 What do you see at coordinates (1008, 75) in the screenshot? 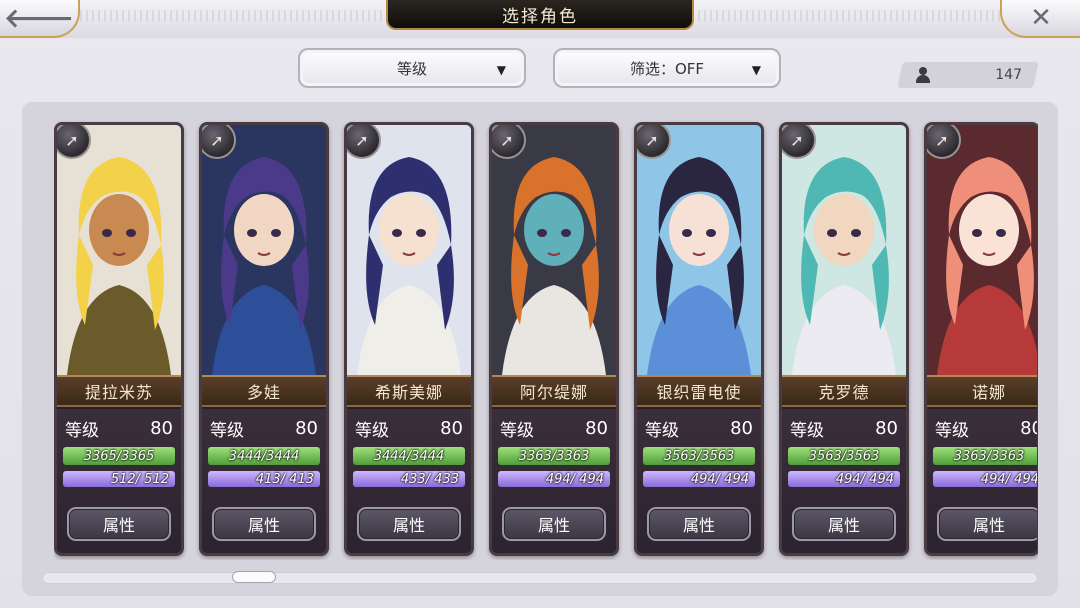
I see `roster-count-value: 147` at bounding box center [1008, 75].